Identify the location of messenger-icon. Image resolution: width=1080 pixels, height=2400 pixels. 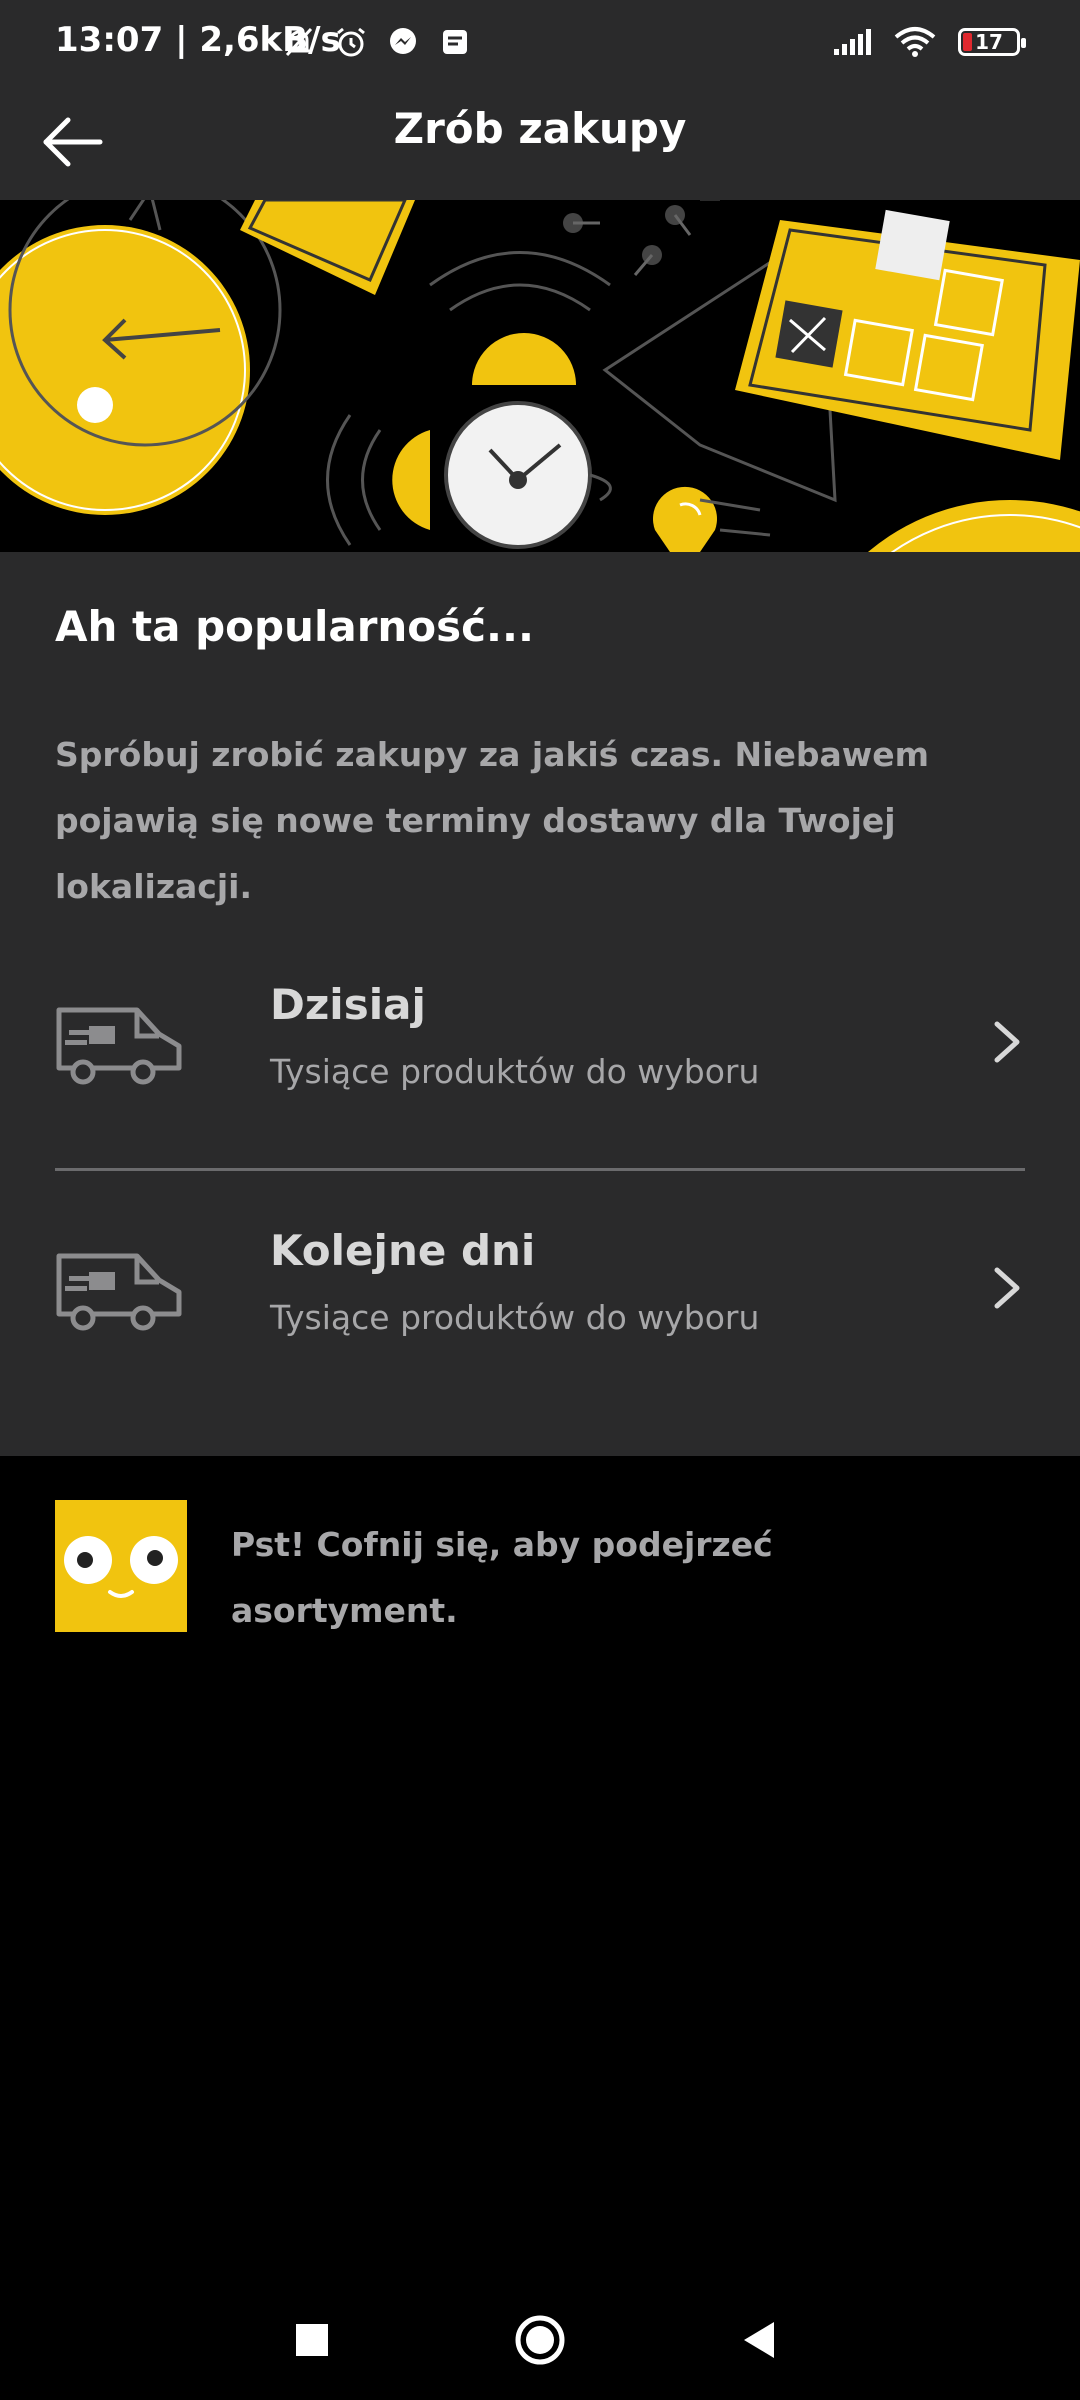
(403, 41).